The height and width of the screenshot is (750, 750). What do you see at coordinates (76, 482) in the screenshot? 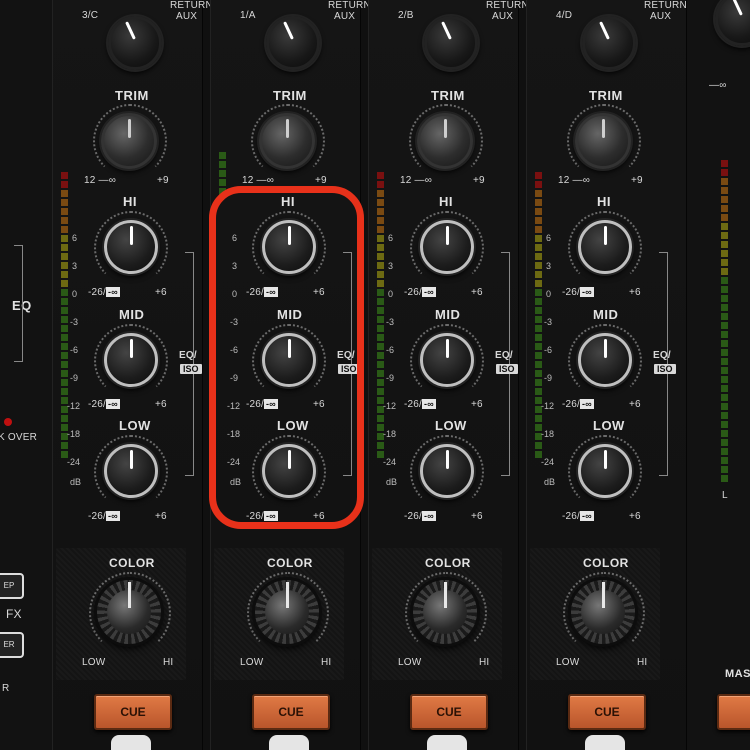
I see `scale-db: dB` at bounding box center [76, 482].